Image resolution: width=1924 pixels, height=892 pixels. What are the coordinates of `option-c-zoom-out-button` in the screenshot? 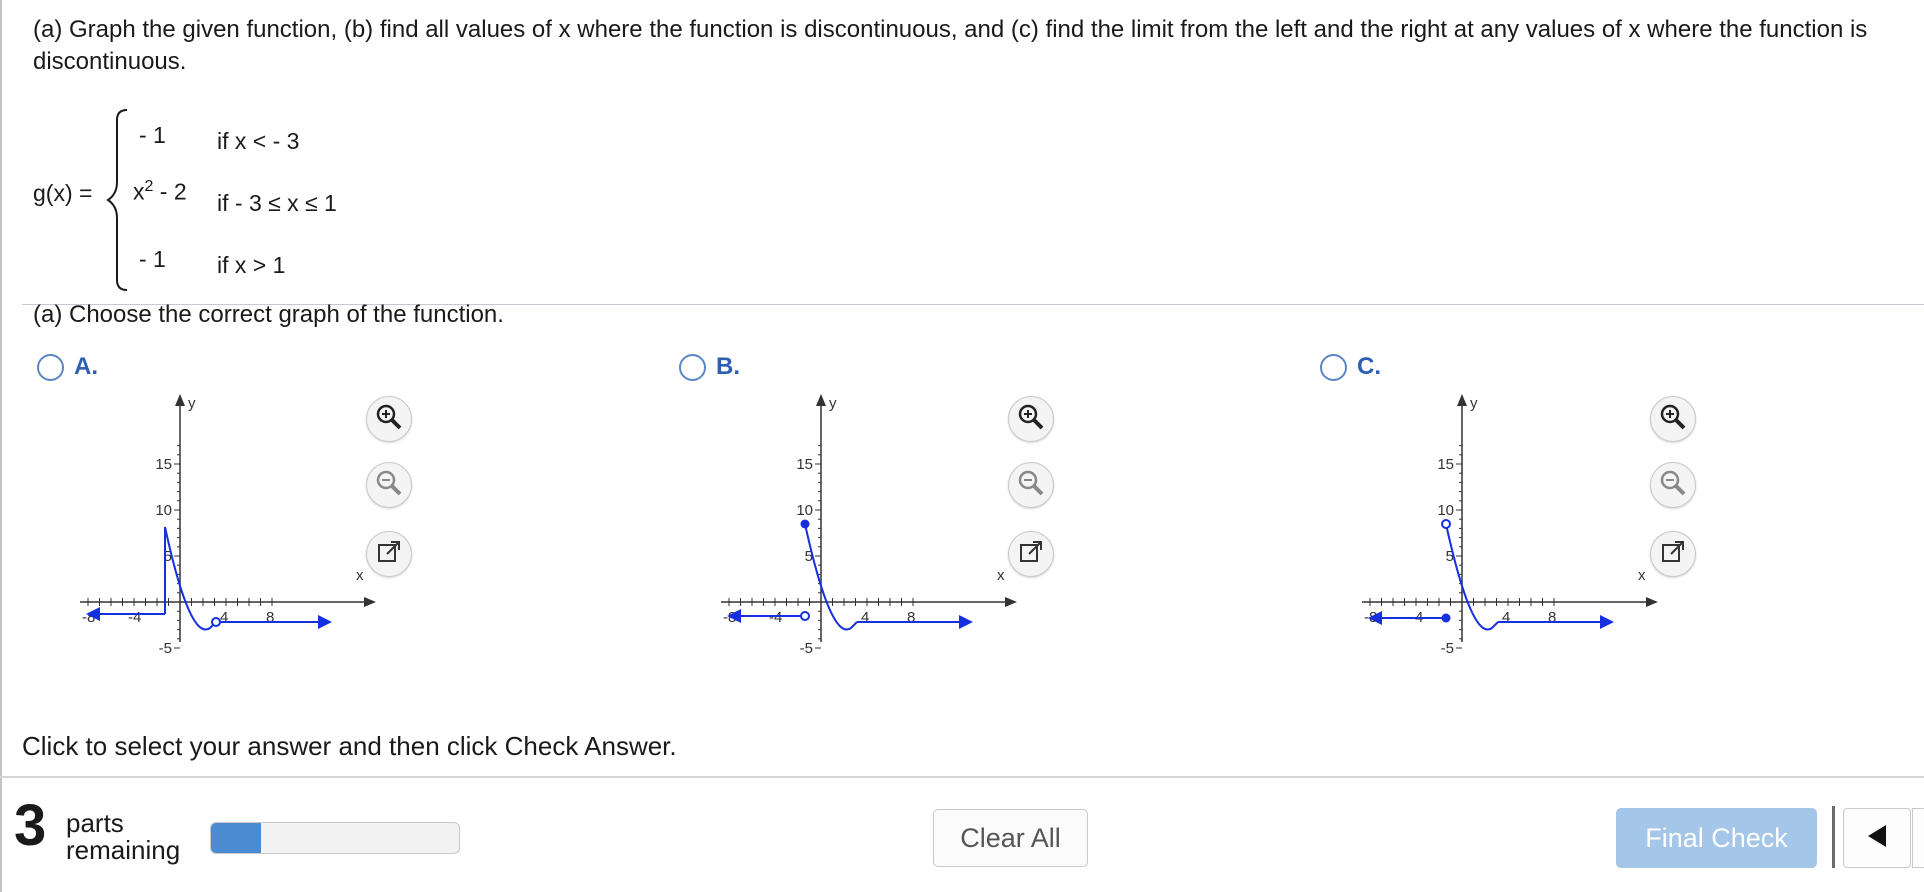 It's located at (1673, 485).